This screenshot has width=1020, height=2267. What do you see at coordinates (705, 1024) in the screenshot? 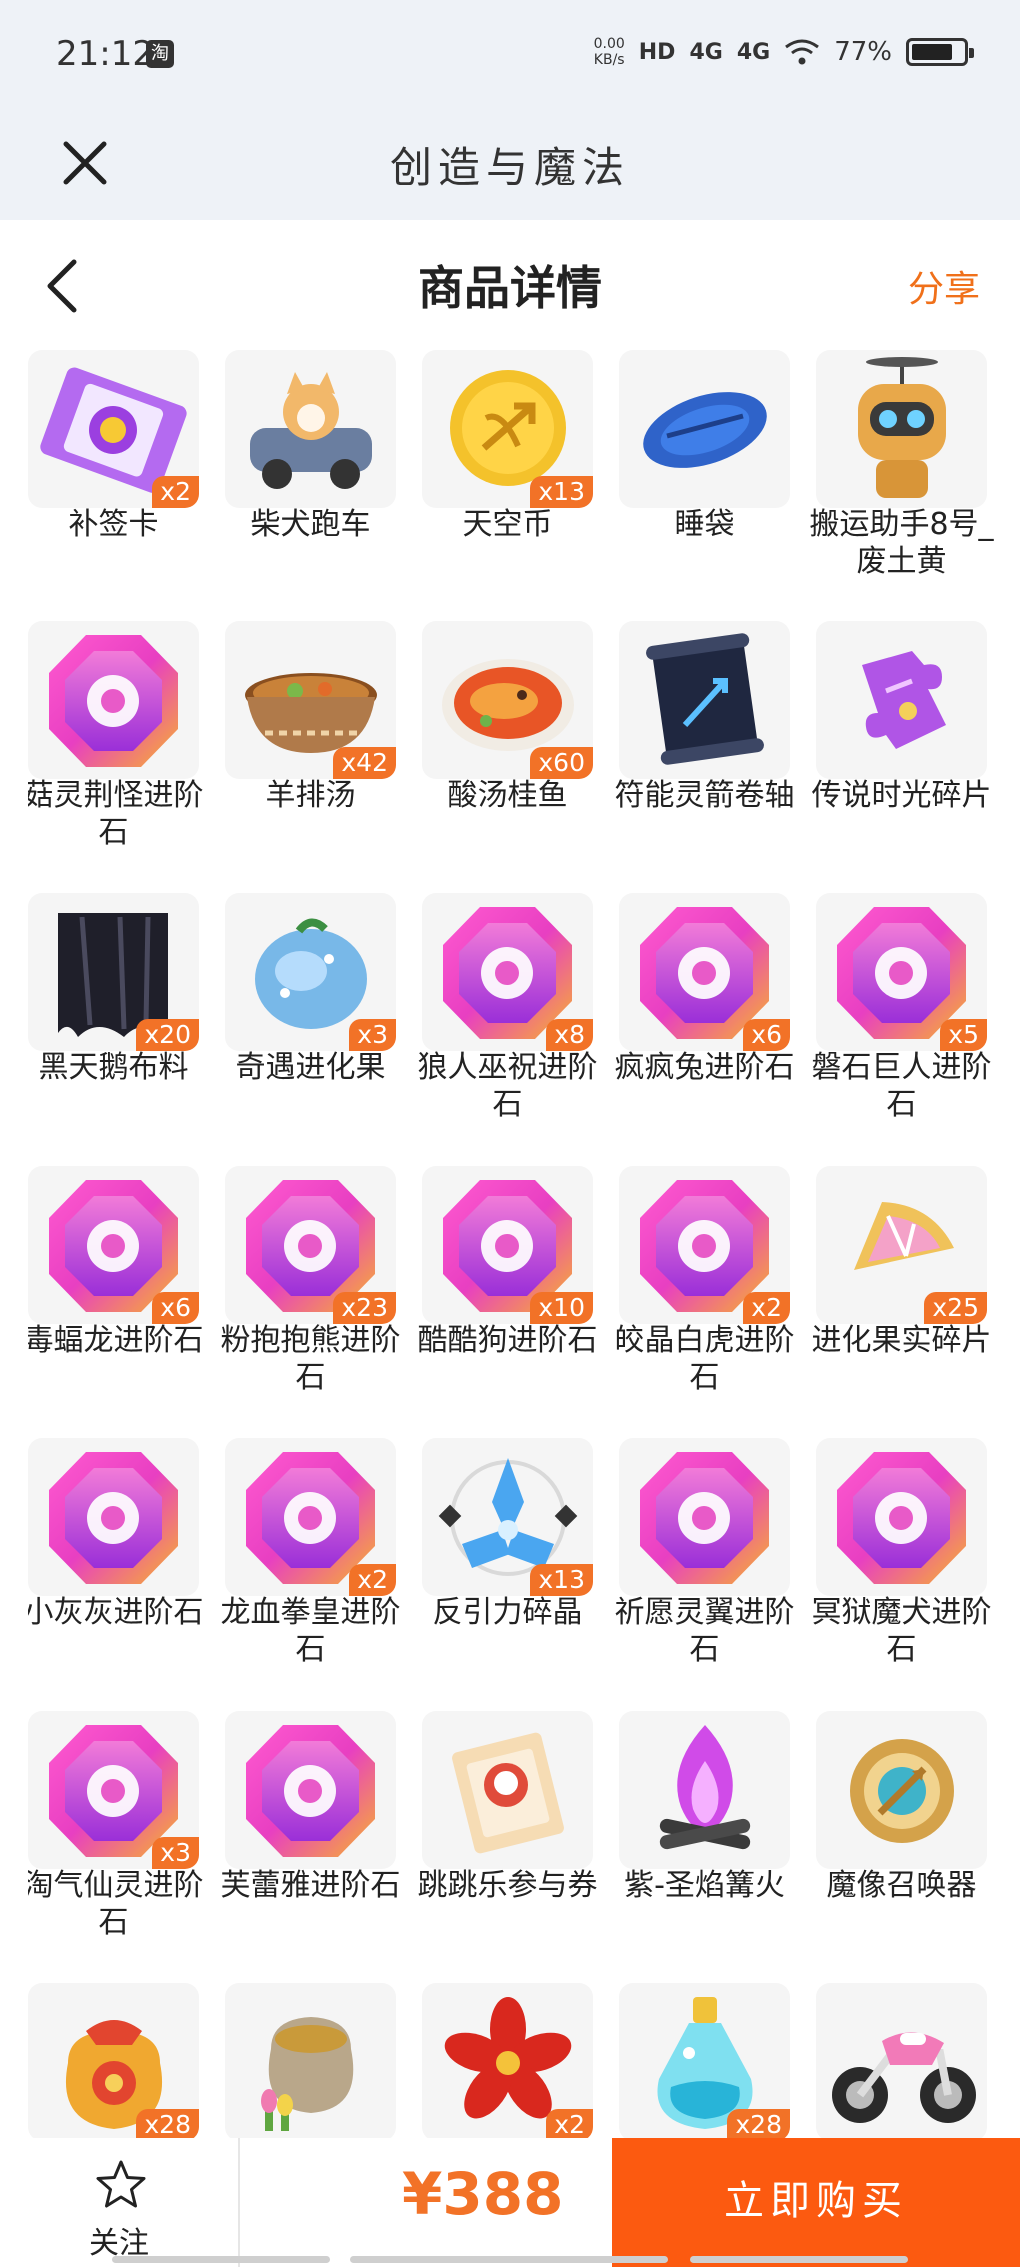
I see `item-card: x6 疯疯兔进阶石` at bounding box center [705, 1024].